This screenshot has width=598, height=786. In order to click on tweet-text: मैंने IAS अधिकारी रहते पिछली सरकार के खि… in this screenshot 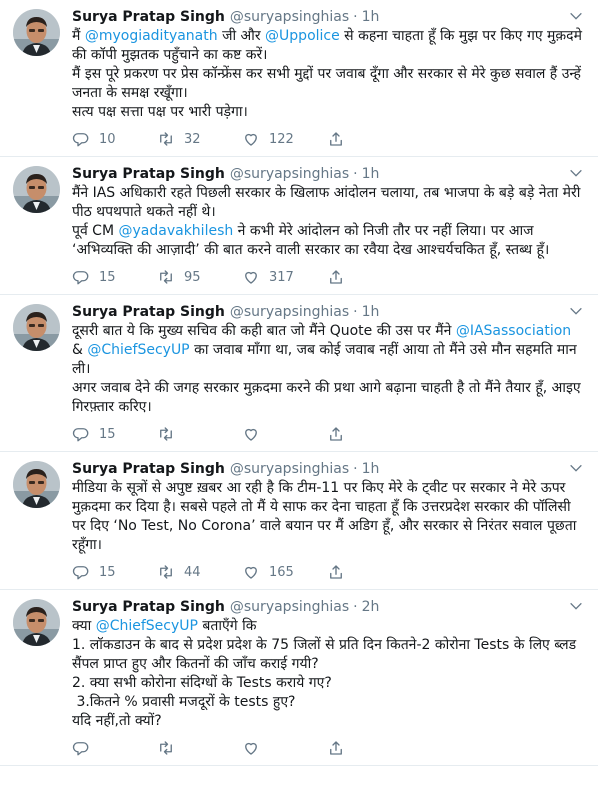, I will do `click(329, 222)`.